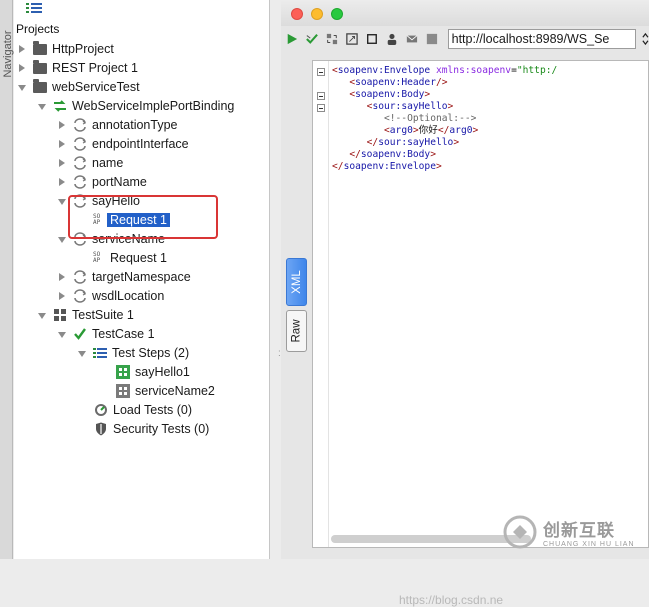 The image size is (649, 607). Describe the element at coordinates (332, 39) in the screenshot. I see `recycle-icon` at that location.